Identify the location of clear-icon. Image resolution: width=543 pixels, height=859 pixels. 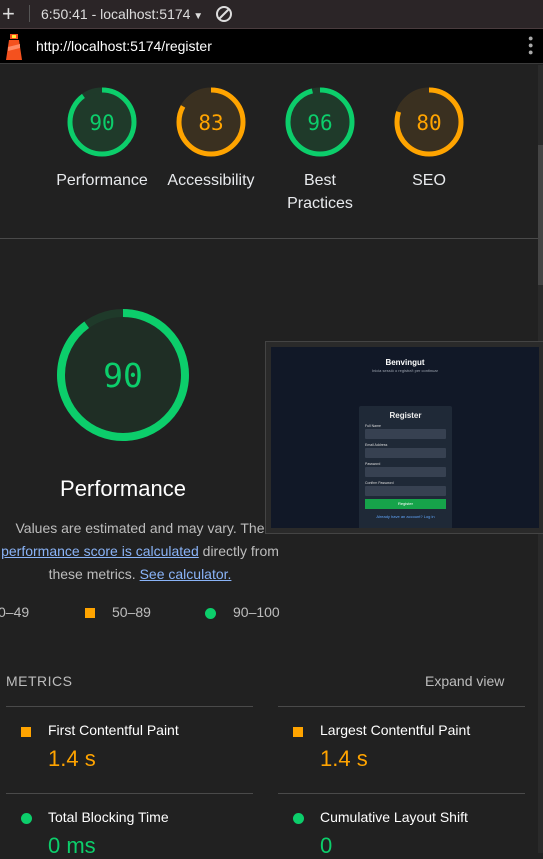
(224, 14).